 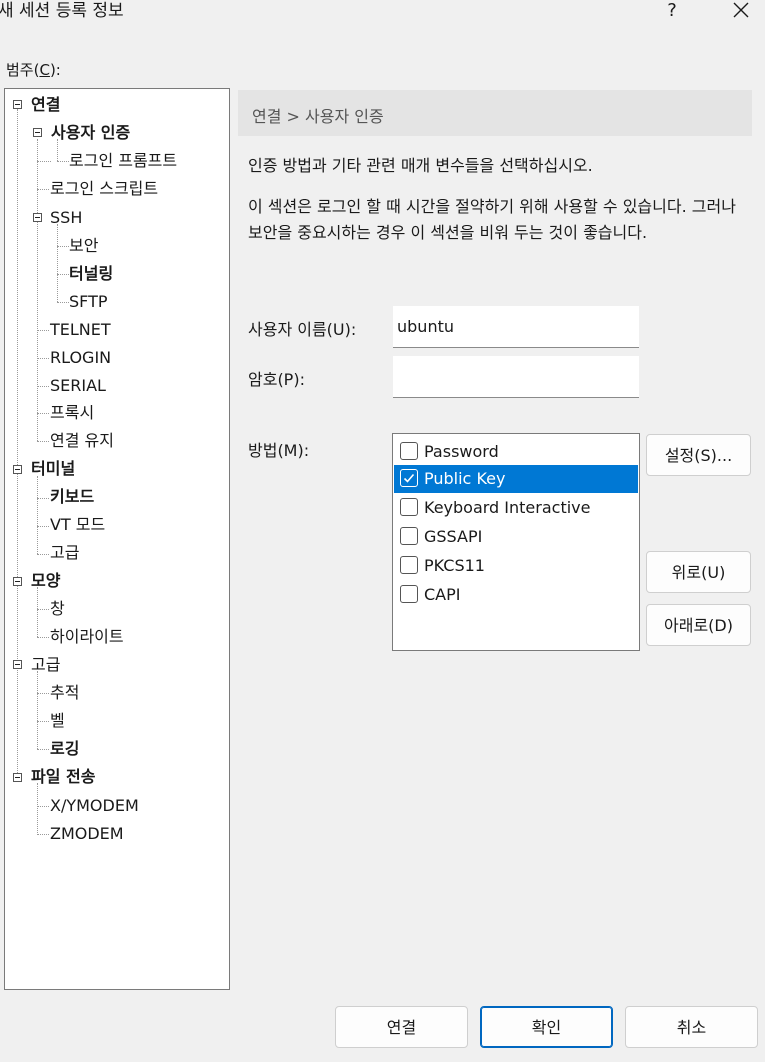 What do you see at coordinates (691, 1027) in the screenshot?
I see `cancel-button: 취소` at bounding box center [691, 1027].